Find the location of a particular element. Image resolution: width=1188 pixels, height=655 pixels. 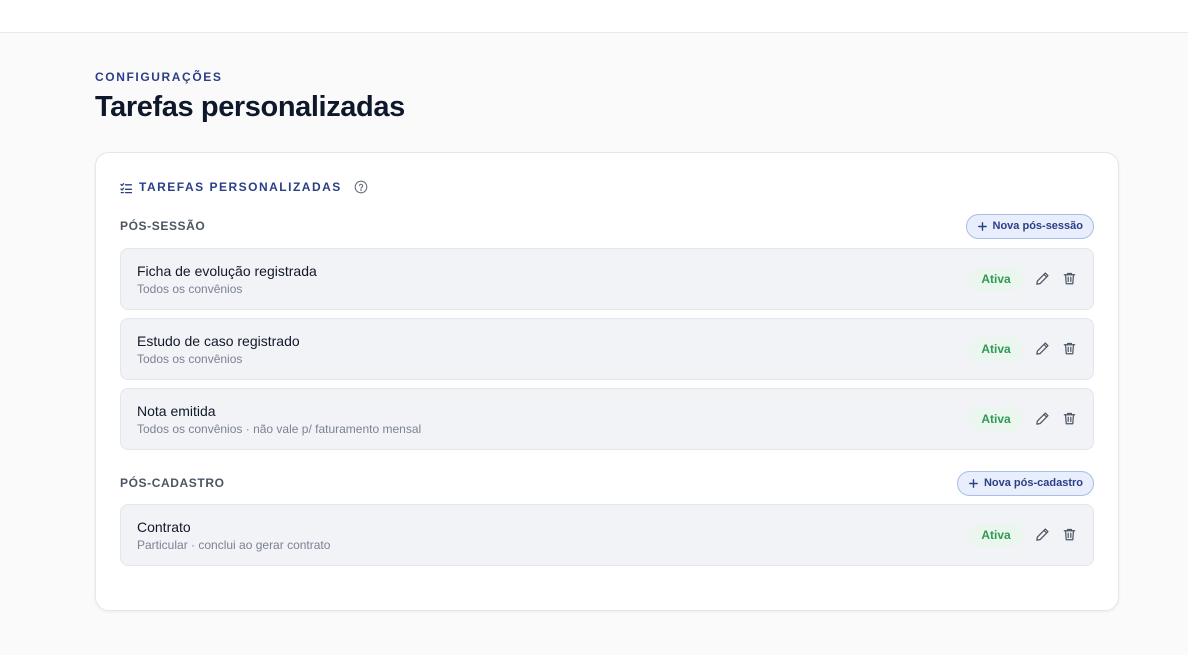

page-title: Tarefas personalizadas is located at coordinates (250, 107).